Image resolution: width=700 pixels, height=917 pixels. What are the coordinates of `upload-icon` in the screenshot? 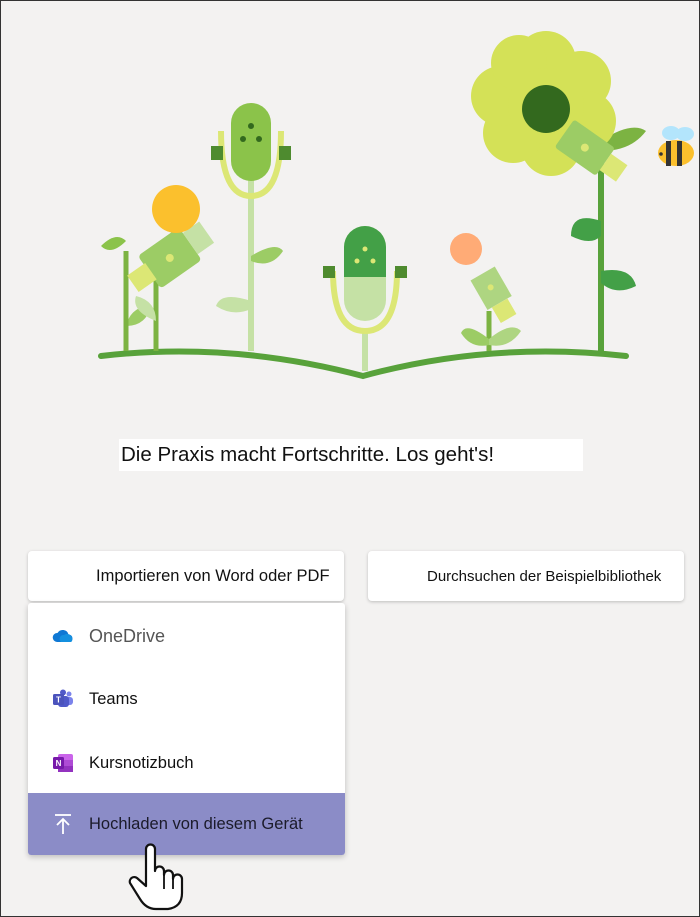 It's located at (63, 824).